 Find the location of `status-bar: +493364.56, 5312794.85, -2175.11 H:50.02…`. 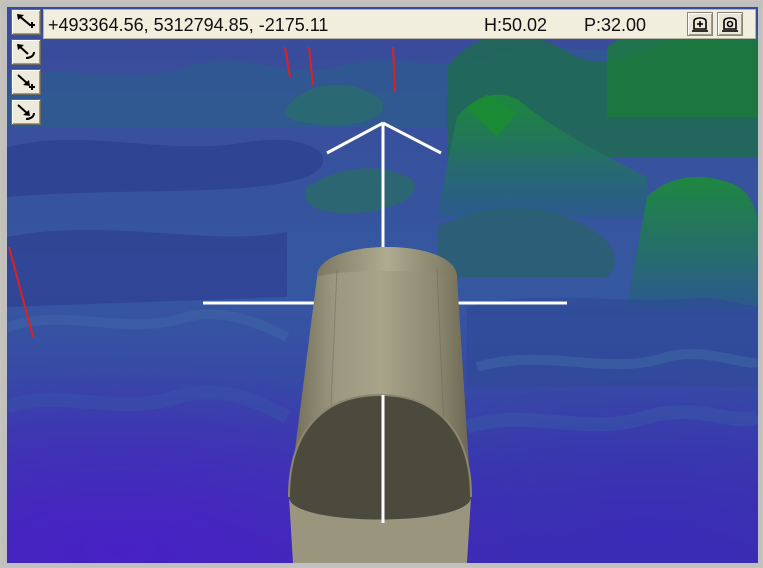

status-bar: +493364.56, 5312794.85, -2175.11 H:50.02… is located at coordinates (399, 24).